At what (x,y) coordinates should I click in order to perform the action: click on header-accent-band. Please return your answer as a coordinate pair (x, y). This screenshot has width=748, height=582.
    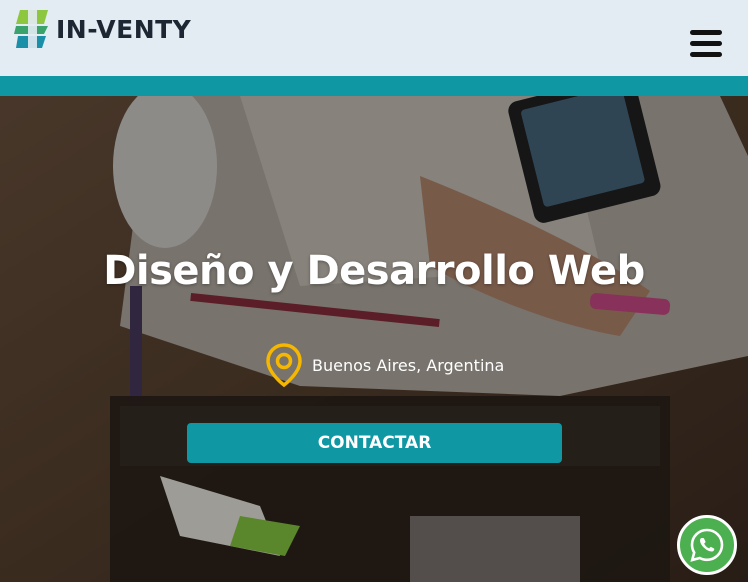
    Looking at the image, I should click on (374, 86).